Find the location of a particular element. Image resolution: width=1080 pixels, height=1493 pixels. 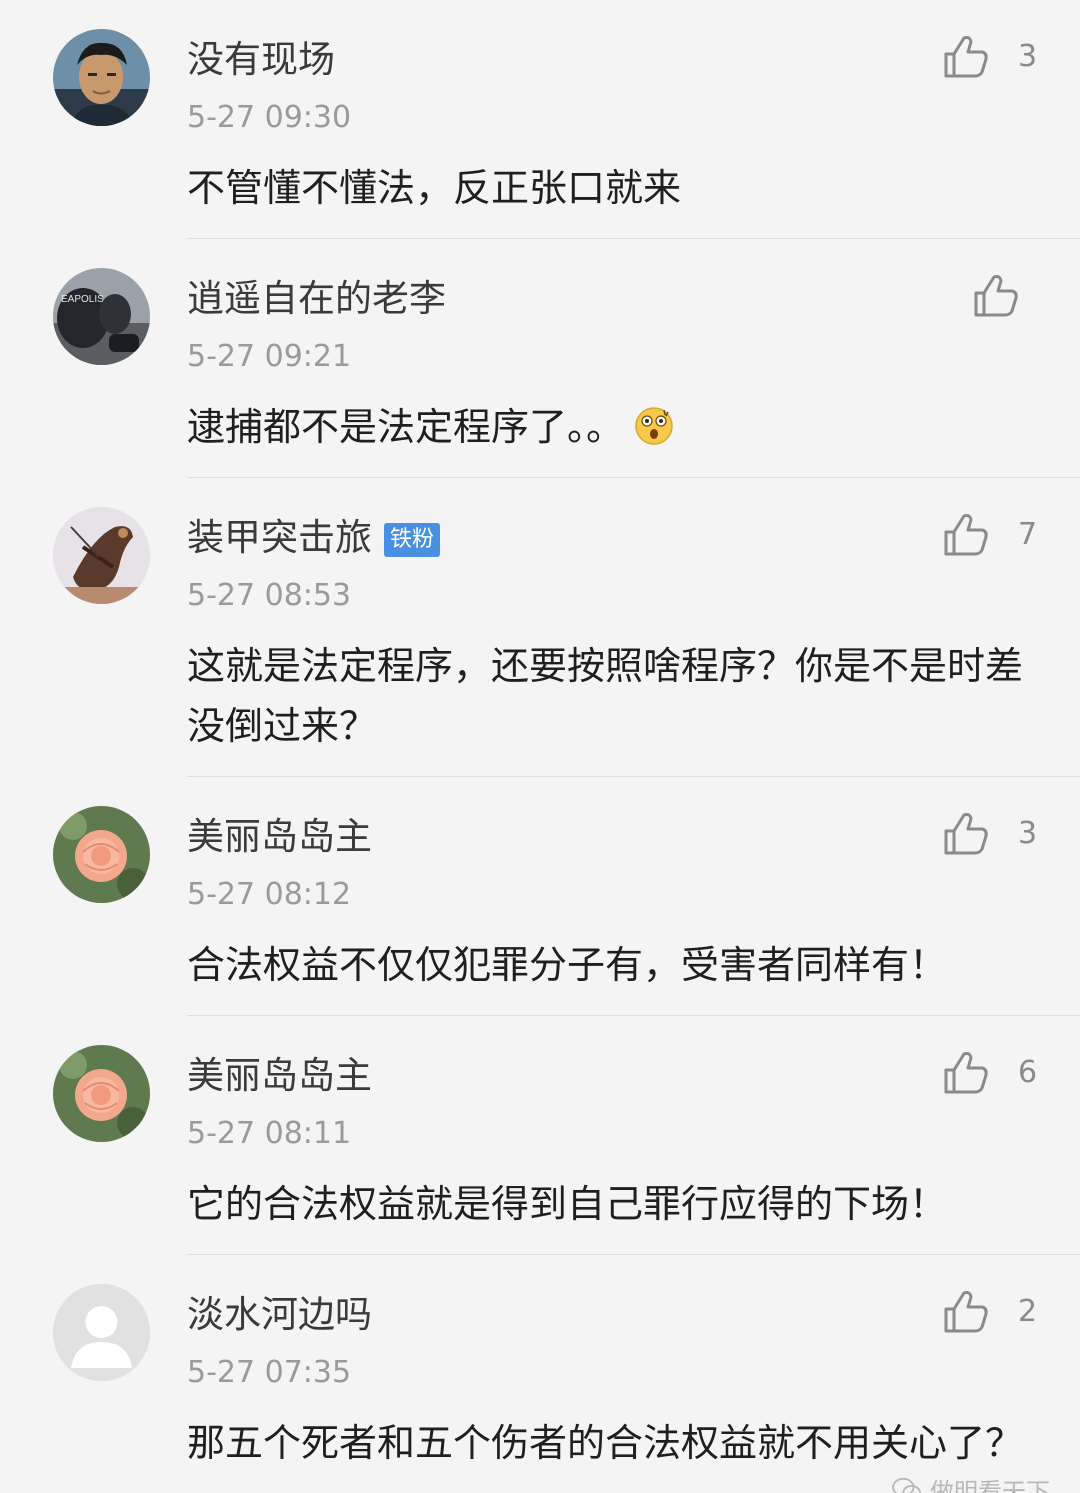

like-count: 6 is located at coordinates (1028, 1072).